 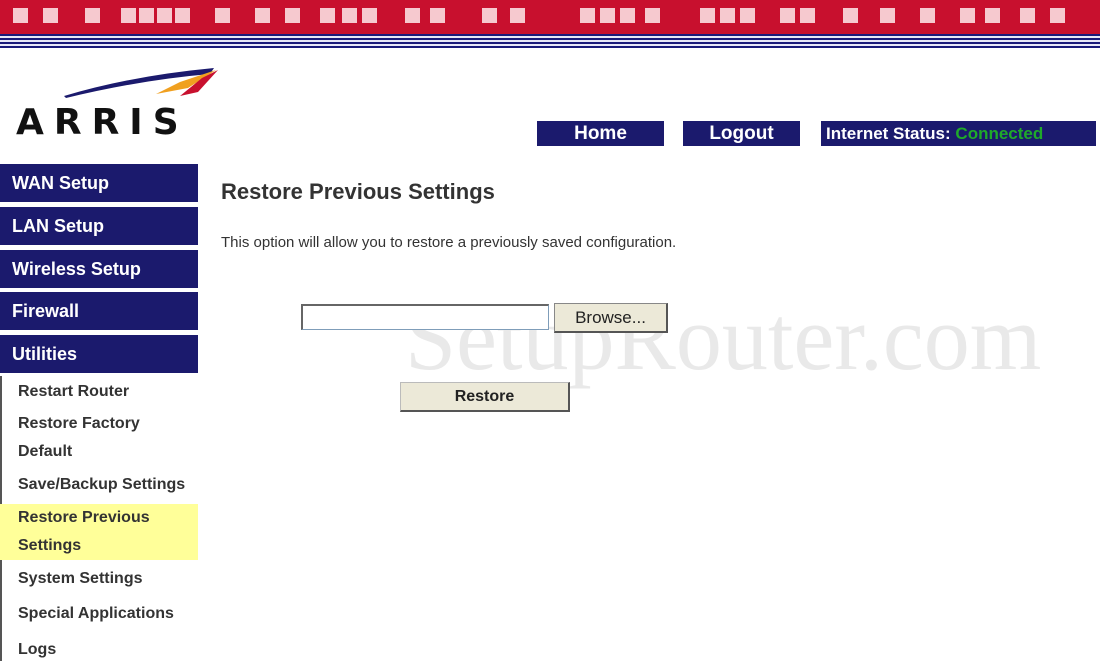 What do you see at coordinates (888, 133) in the screenshot?
I see `internet-status-label: Internet Status:` at bounding box center [888, 133].